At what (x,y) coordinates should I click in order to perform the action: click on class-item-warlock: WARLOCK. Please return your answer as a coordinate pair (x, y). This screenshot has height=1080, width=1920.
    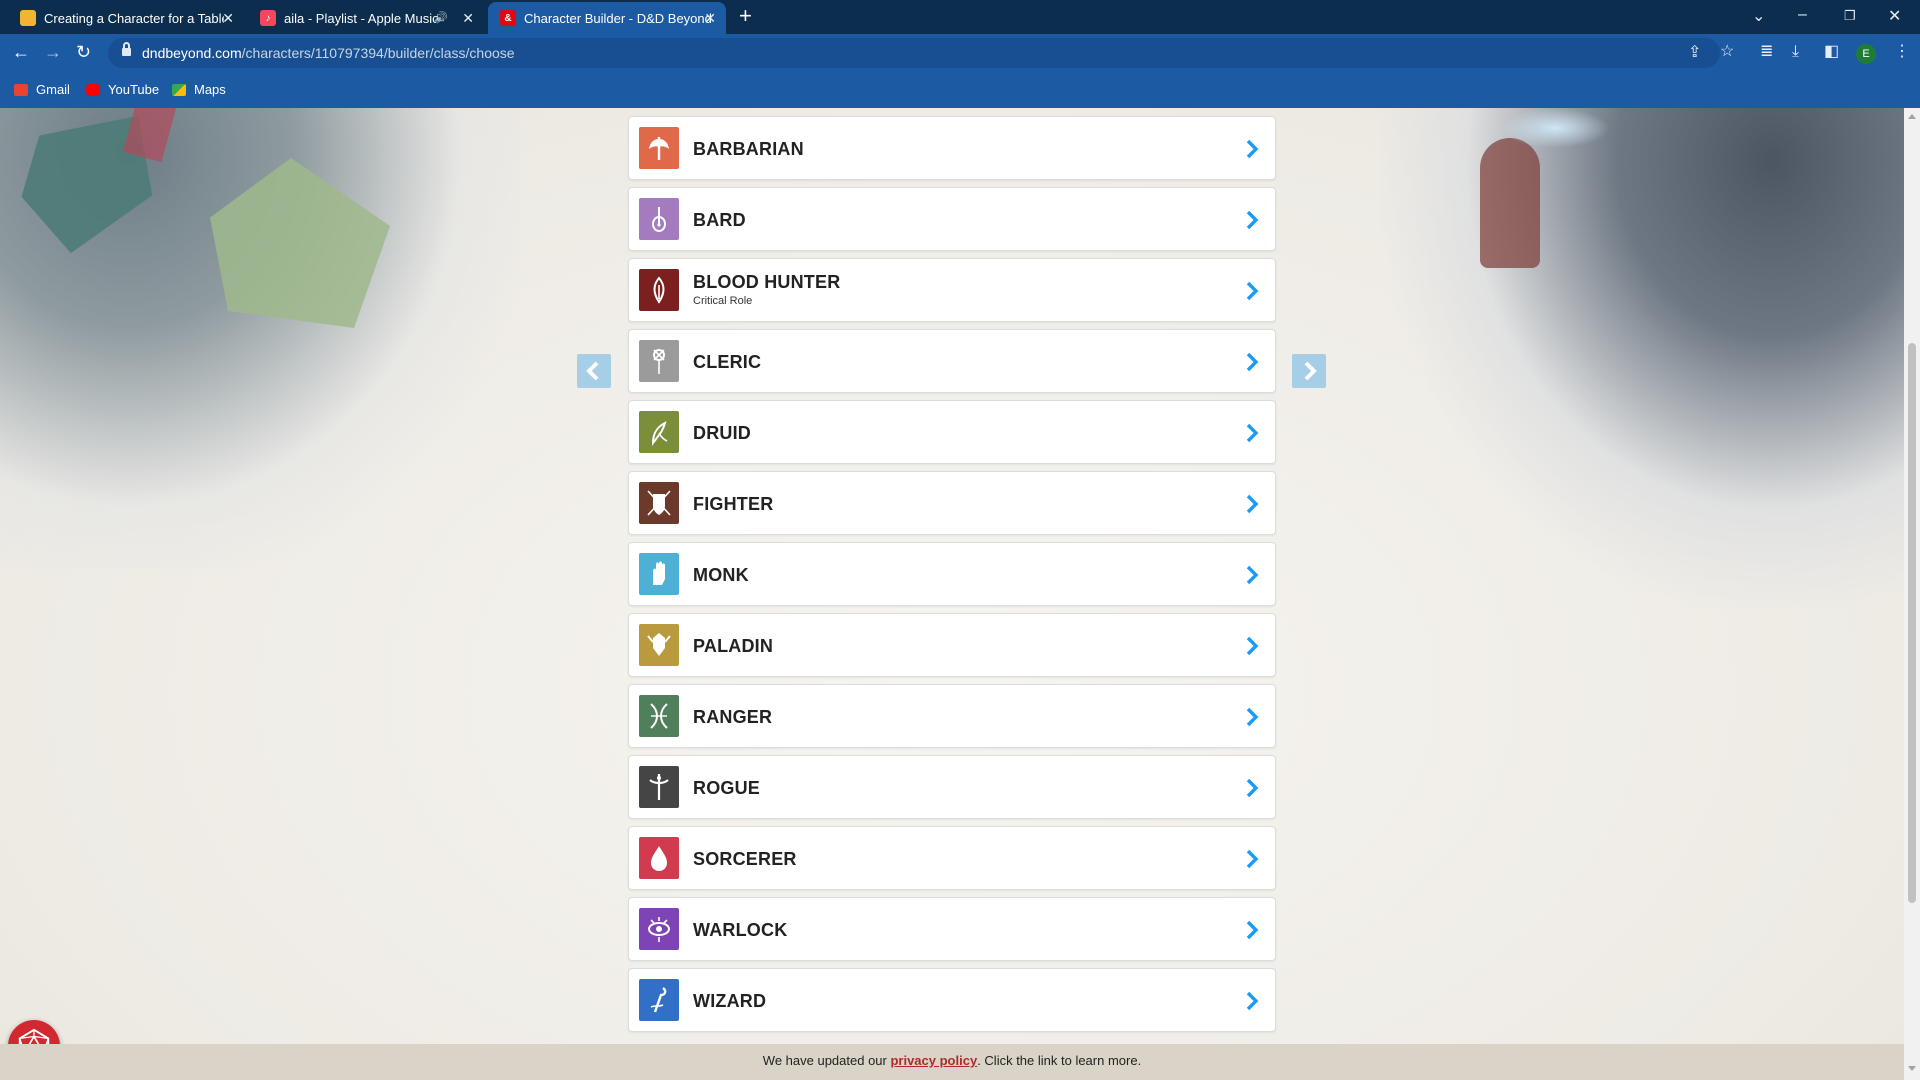
    Looking at the image, I should click on (952, 929).